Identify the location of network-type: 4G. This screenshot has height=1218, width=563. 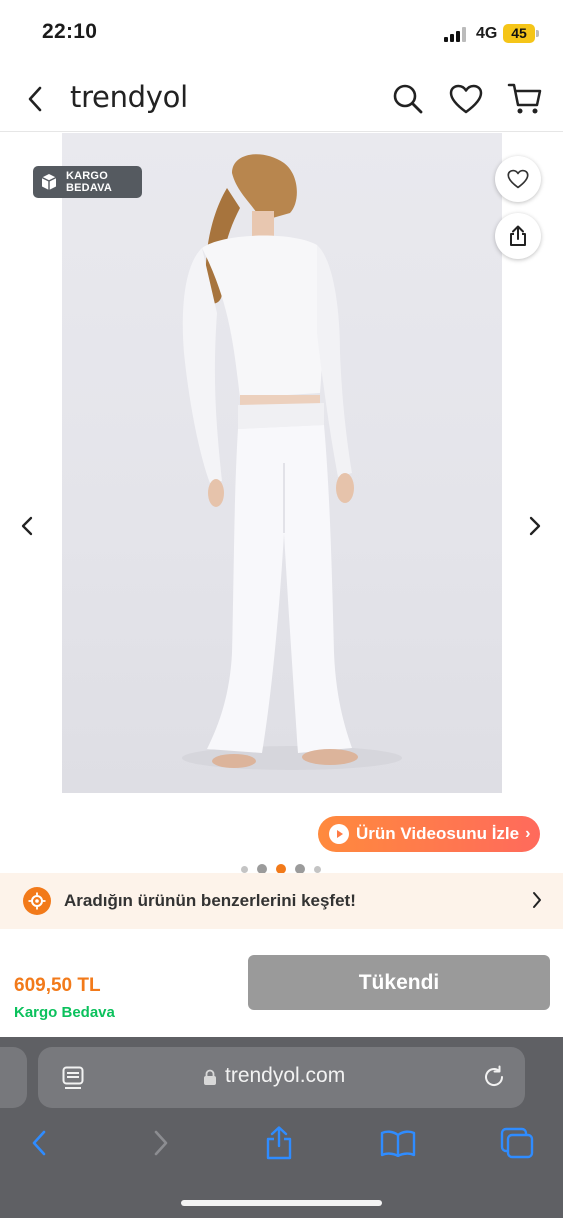
(487, 33).